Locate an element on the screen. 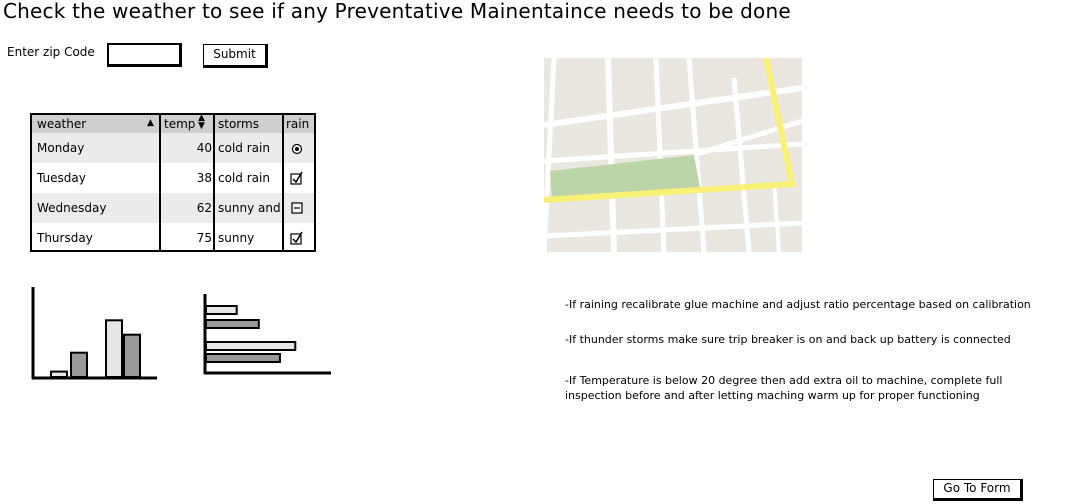 The width and height of the screenshot is (1086, 504). storms-cell: sunny and is located at coordinates (249, 208).